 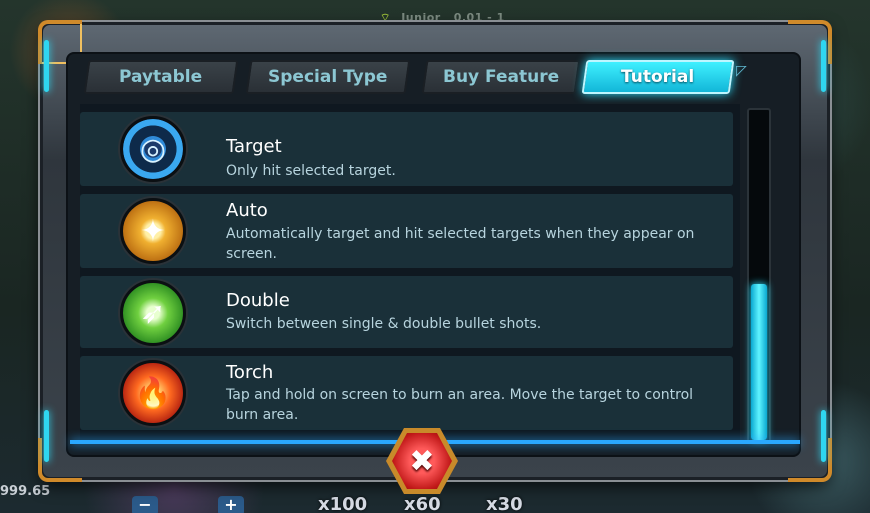 I want to click on item-description: Only hit selected target., so click(x=311, y=171).